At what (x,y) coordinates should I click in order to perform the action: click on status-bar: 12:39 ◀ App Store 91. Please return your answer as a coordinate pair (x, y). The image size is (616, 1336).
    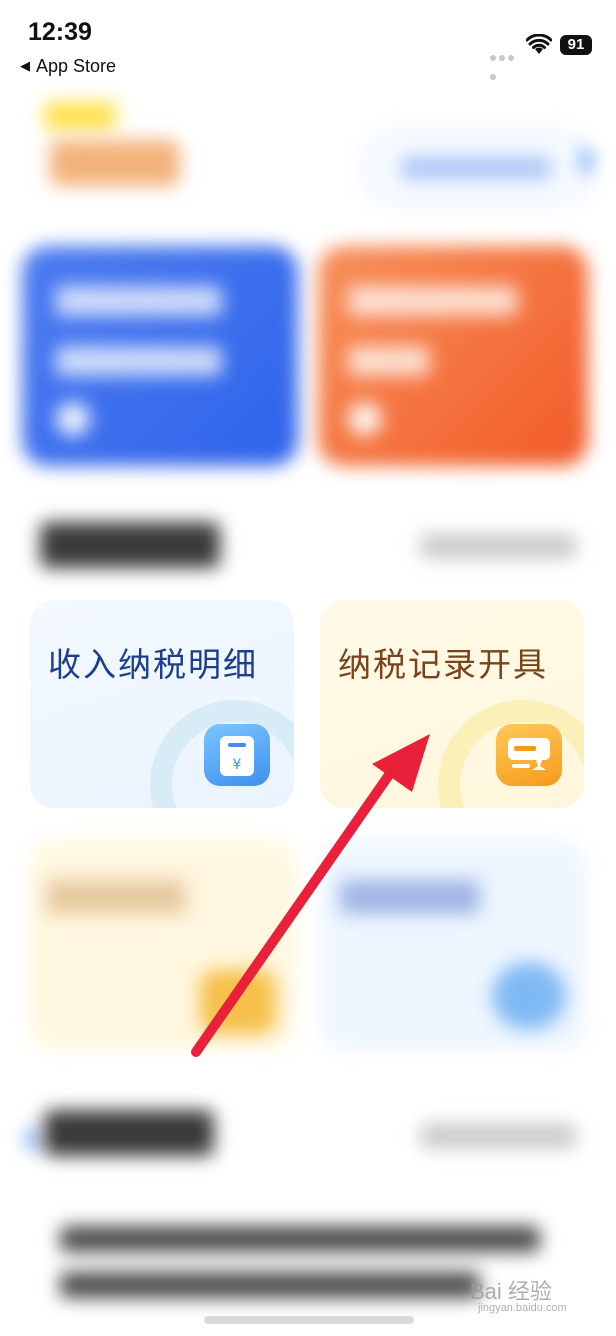
    Looking at the image, I should click on (308, 45).